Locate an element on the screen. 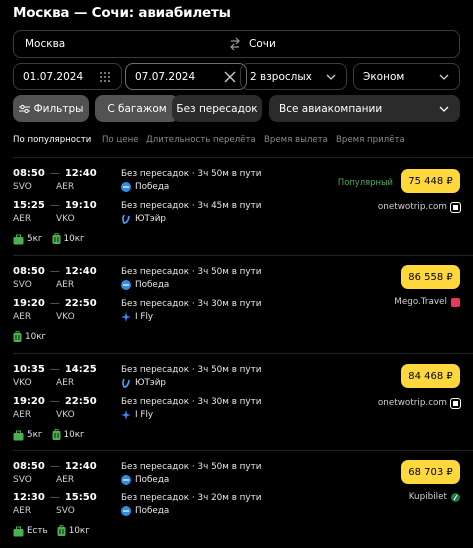 This screenshot has height=548, width=473. sort-arrival: Время прилёта is located at coordinates (370, 140).